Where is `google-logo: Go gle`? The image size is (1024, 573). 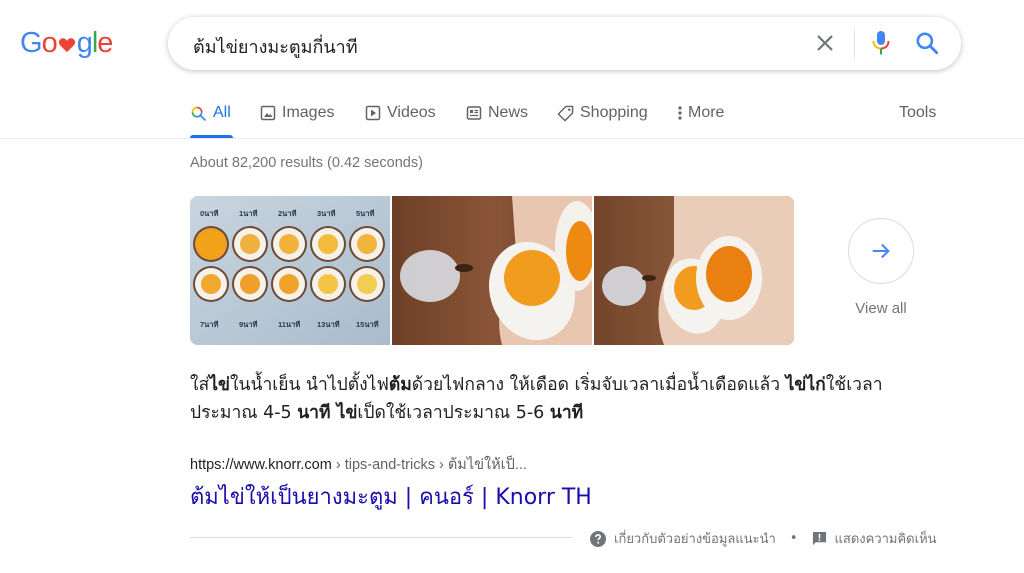
google-logo: Go gle is located at coordinates (66, 43).